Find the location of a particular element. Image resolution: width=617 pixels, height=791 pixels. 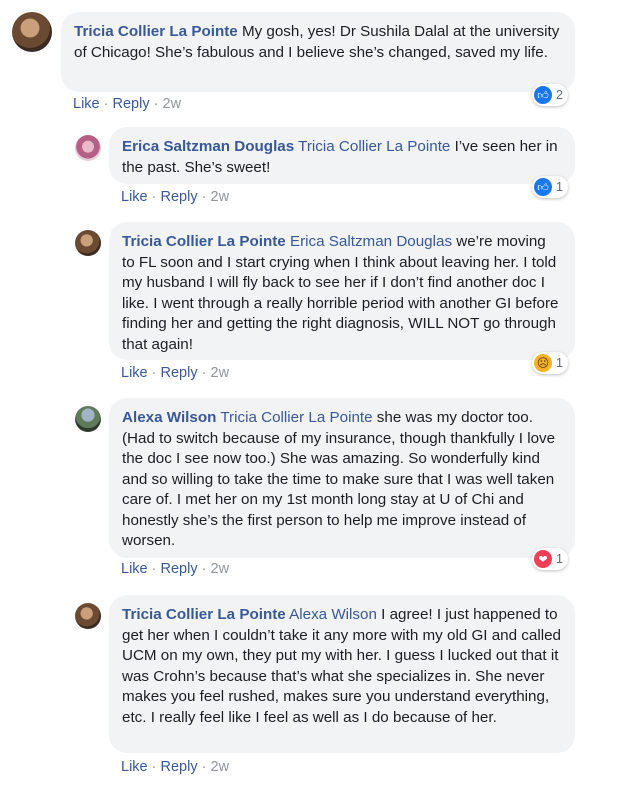

avatar is located at coordinates (88, 616).